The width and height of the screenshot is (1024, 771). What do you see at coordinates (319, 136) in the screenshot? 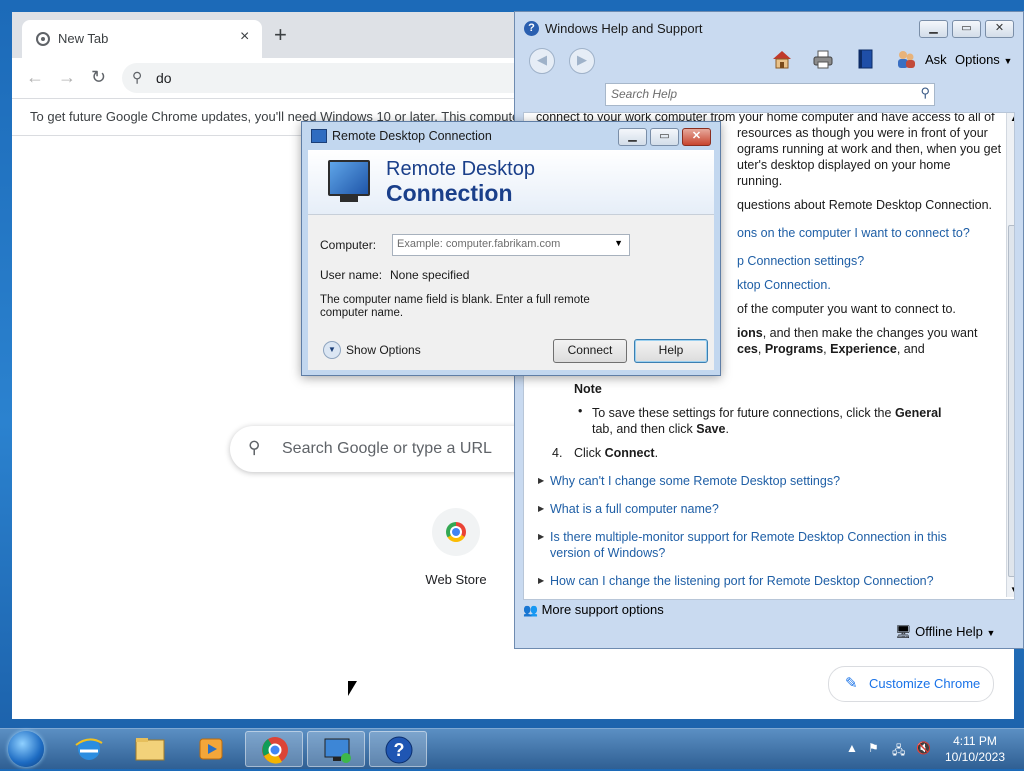
I see `rdc-app-icon` at bounding box center [319, 136].